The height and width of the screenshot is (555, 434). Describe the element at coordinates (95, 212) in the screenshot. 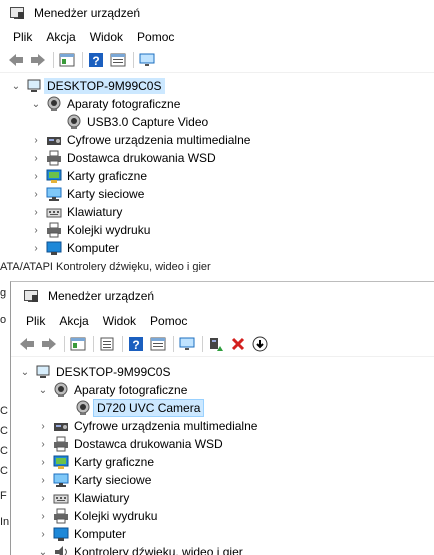

I see `tree-item-label: Klawiatury` at that location.